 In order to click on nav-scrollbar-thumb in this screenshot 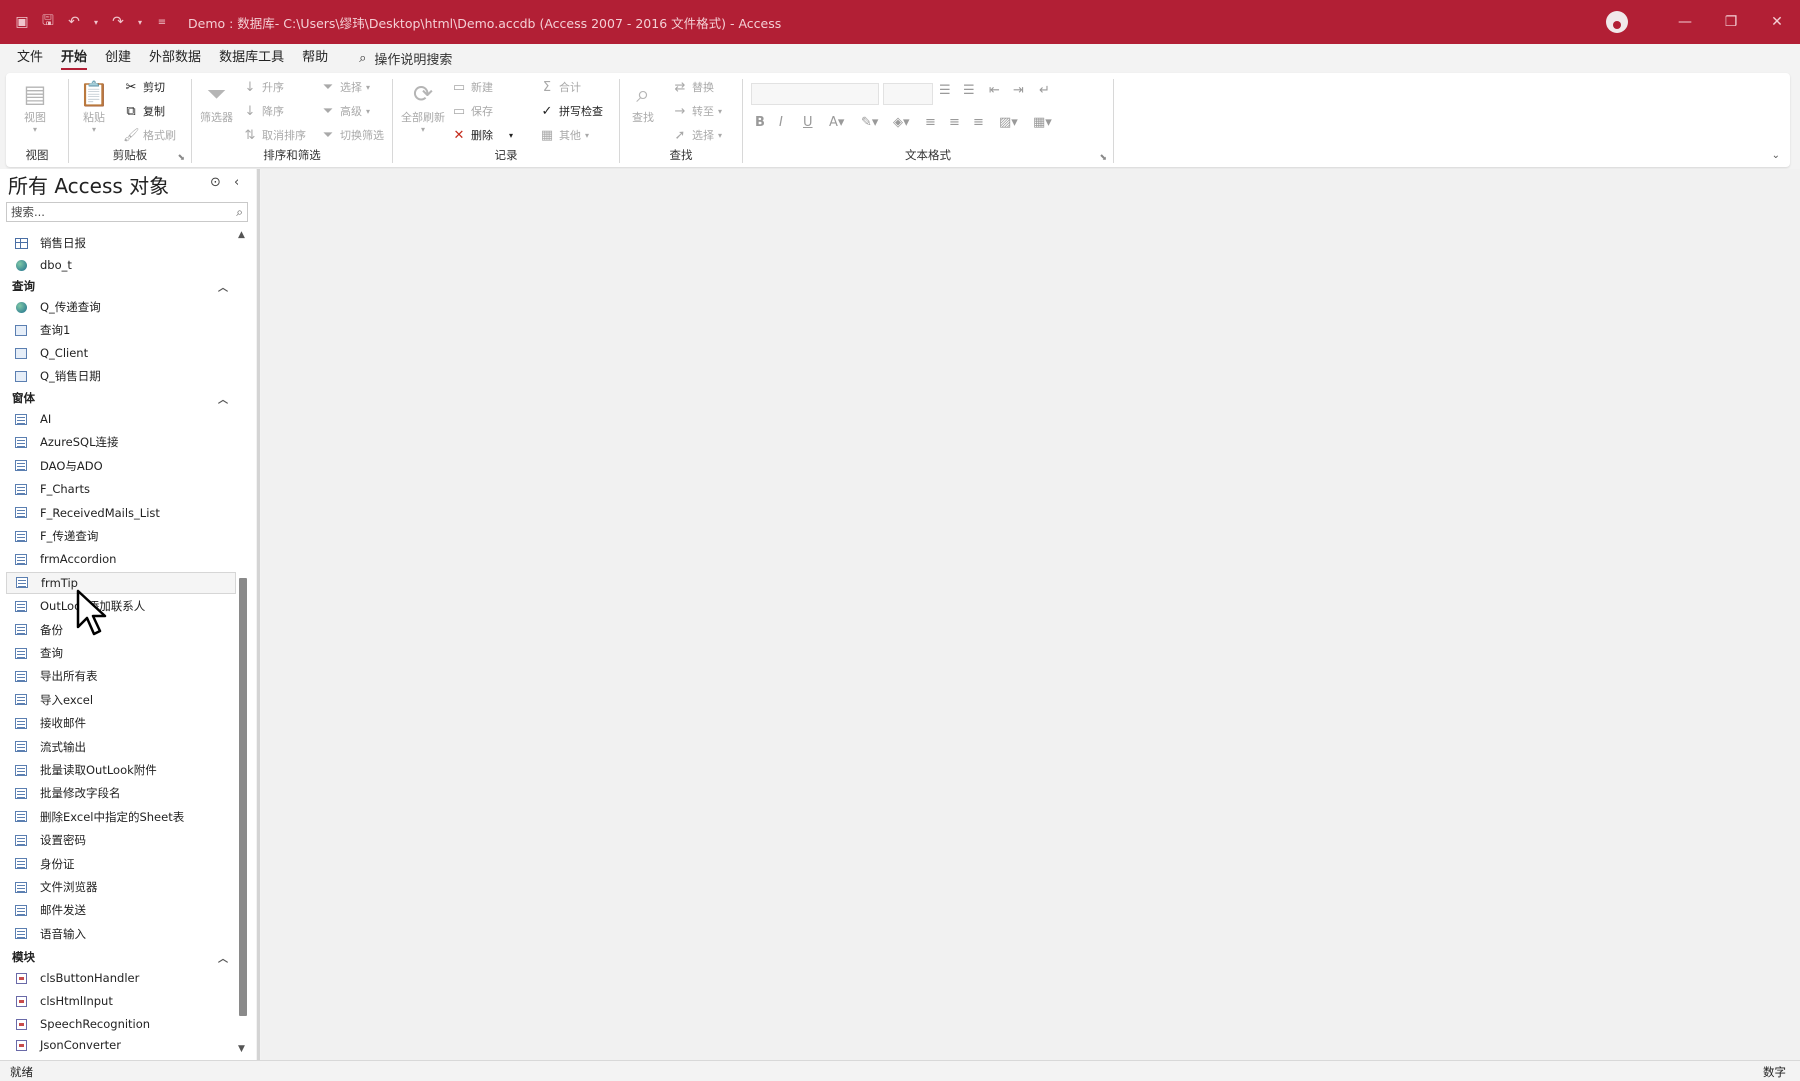, I will do `click(243, 797)`.